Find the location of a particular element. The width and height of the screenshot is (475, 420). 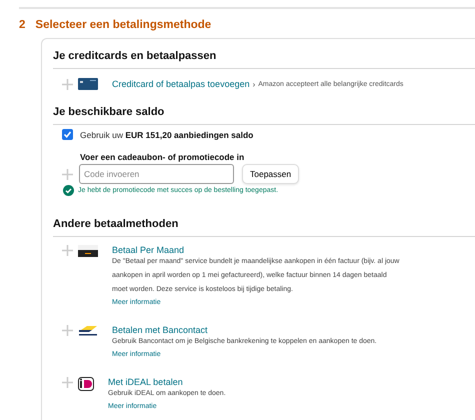

payment-method-link: Betalen met Bancontact is located at coordinates (257, 330).